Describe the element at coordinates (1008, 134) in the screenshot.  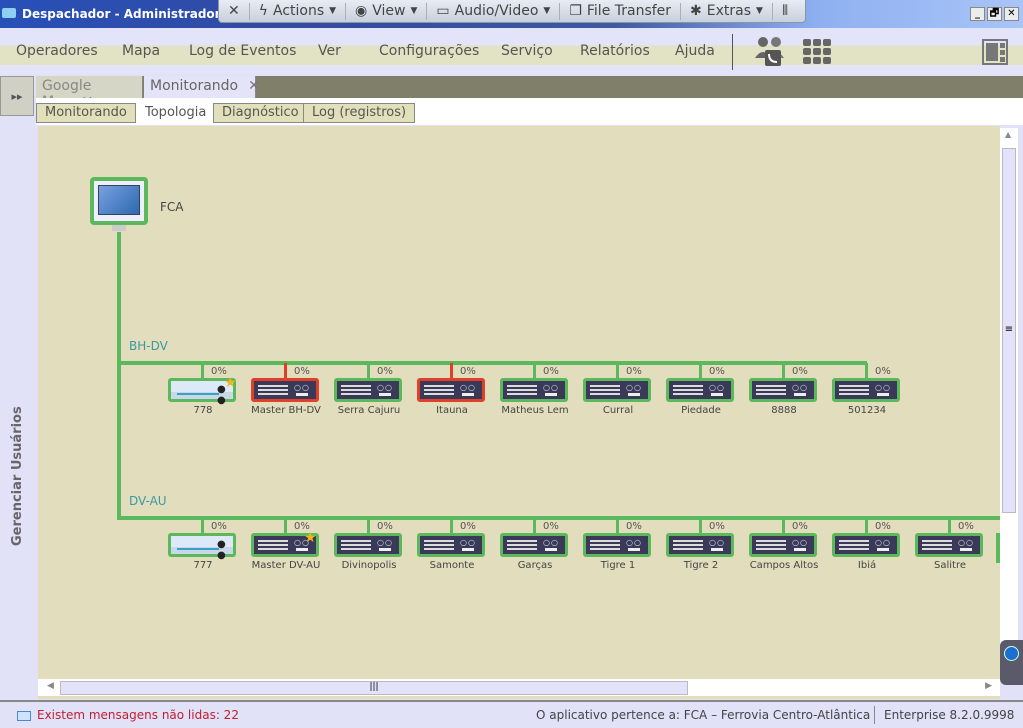
I see `scroll-up-icon: ▲` at that location.